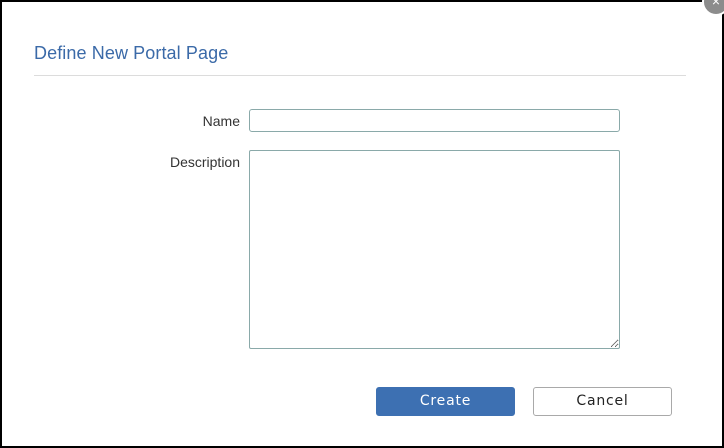 This screenshot has width=724, height=448. Describe the element at coordinates (713, 8) in the screenshot. I see `close-icon: ×` at that location.